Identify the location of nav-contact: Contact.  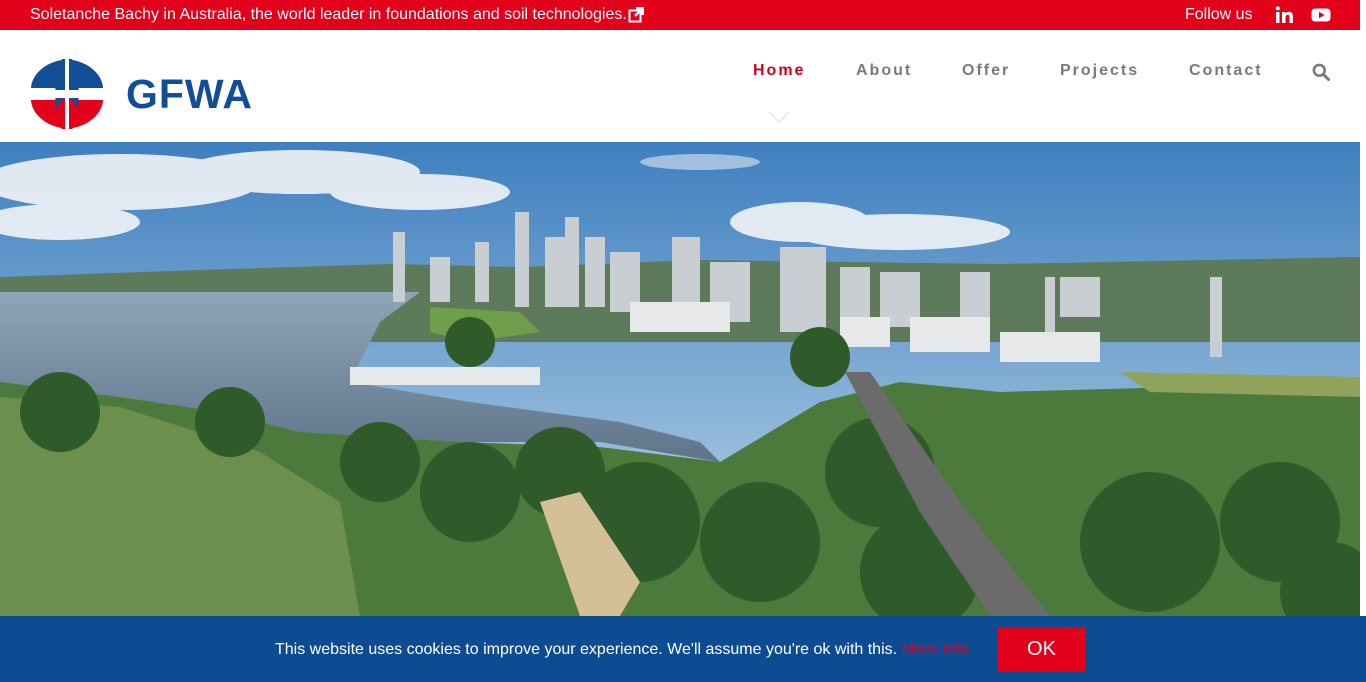
(1226, 71).